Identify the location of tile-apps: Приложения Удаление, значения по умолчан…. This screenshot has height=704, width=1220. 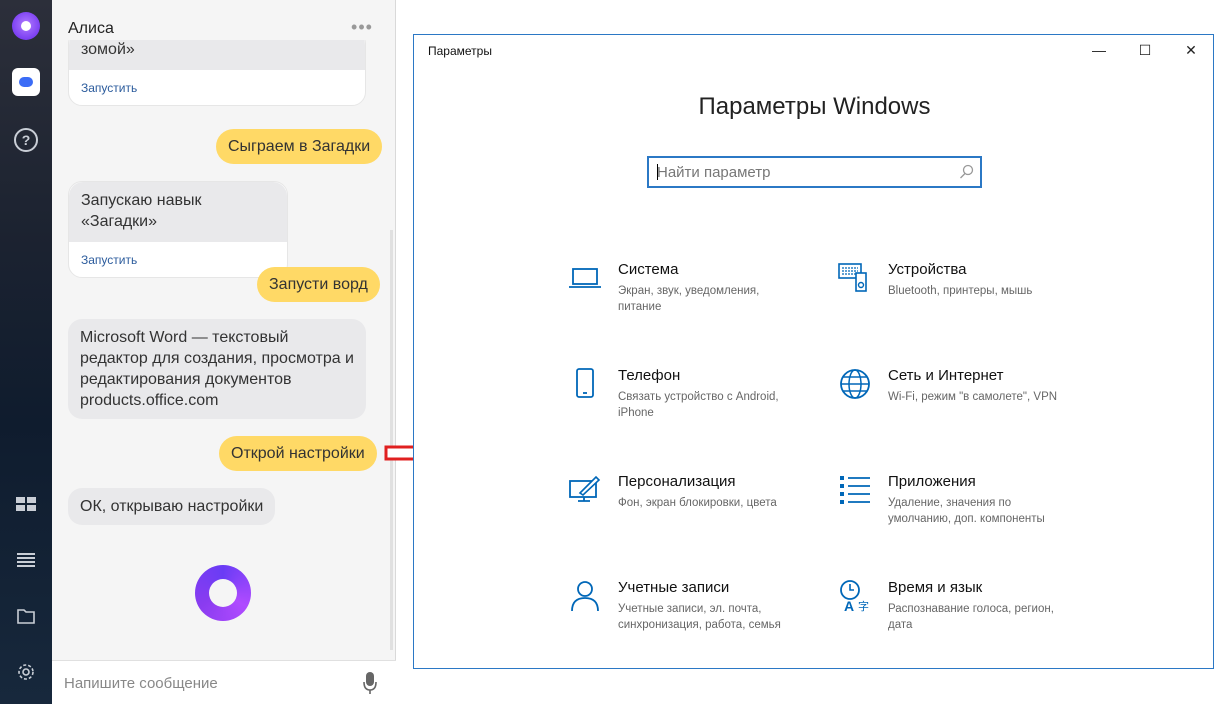
(963, 508).